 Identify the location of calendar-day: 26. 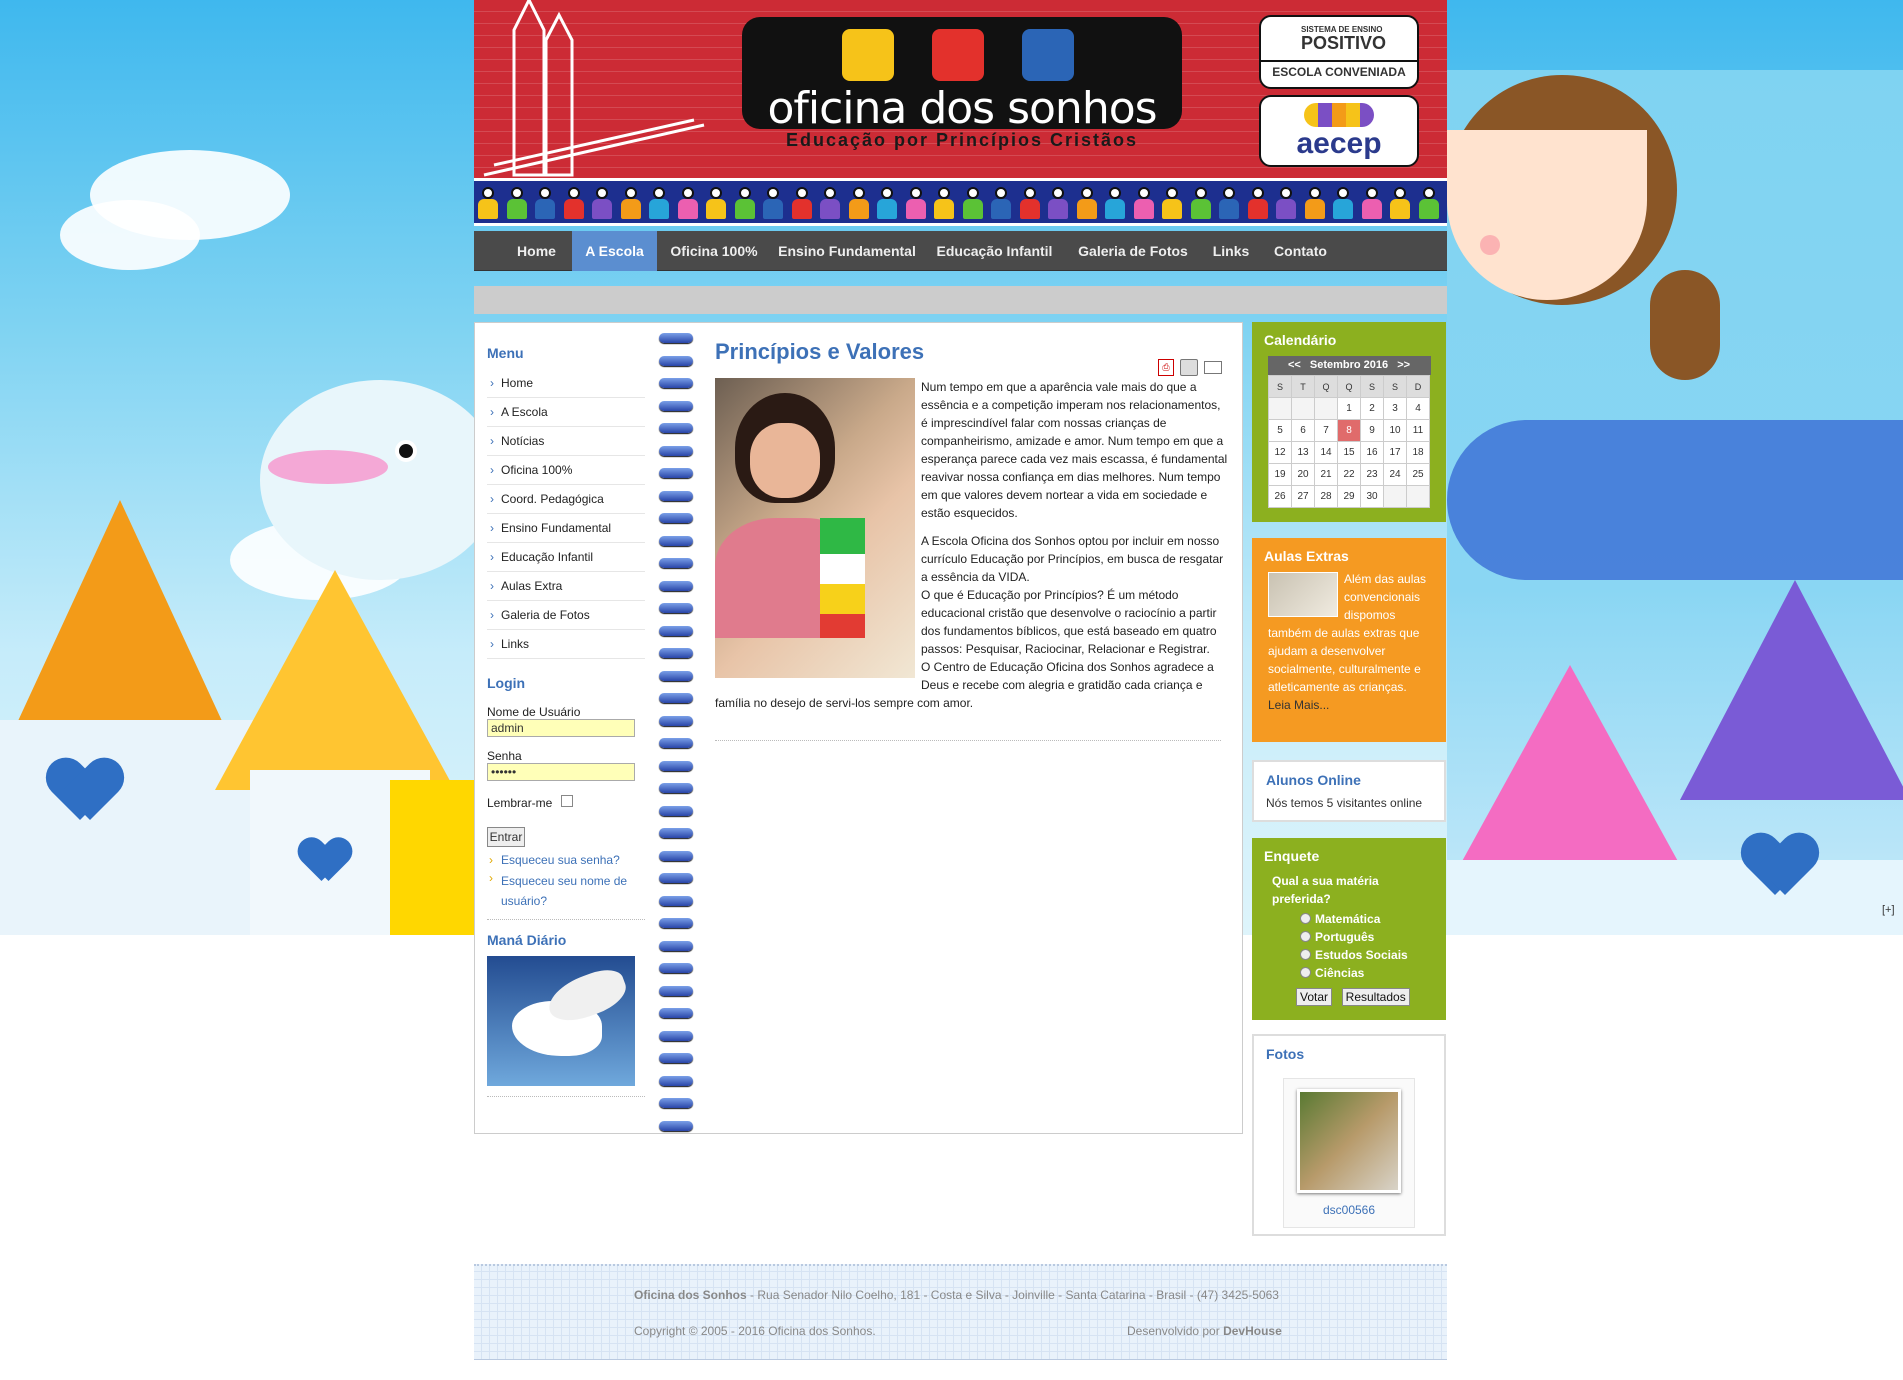
(1280, 496).